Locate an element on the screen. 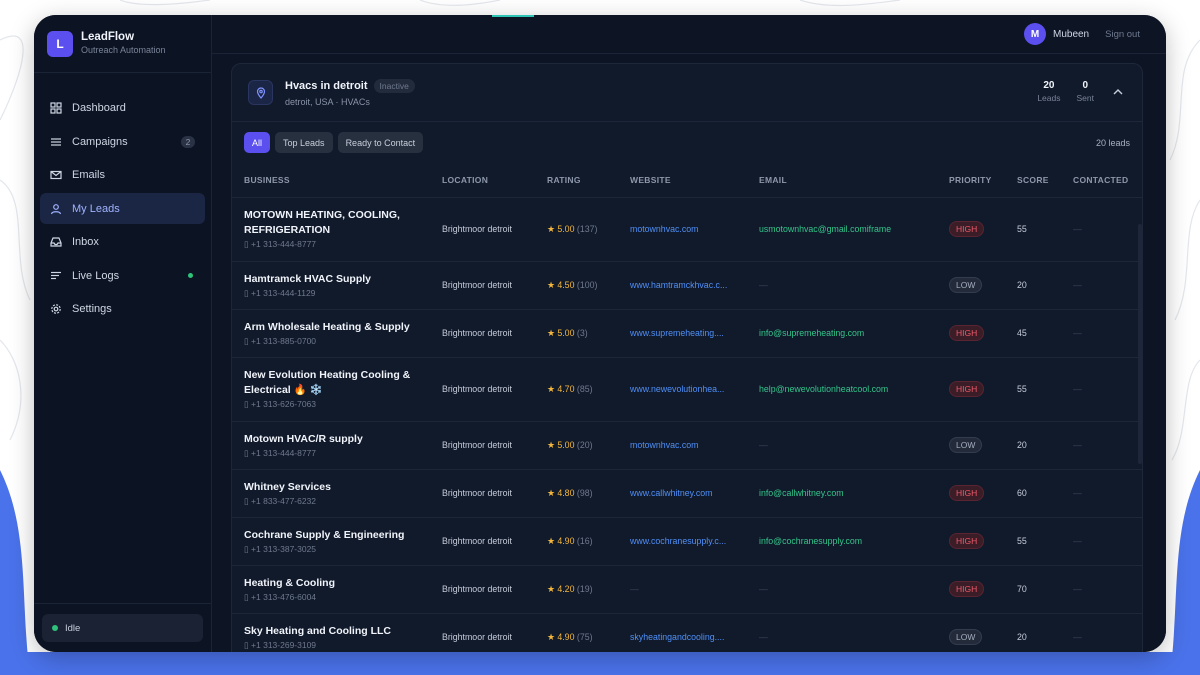 The image size is (1200, 675). avatar: M is located at coordinates (1034, 34).